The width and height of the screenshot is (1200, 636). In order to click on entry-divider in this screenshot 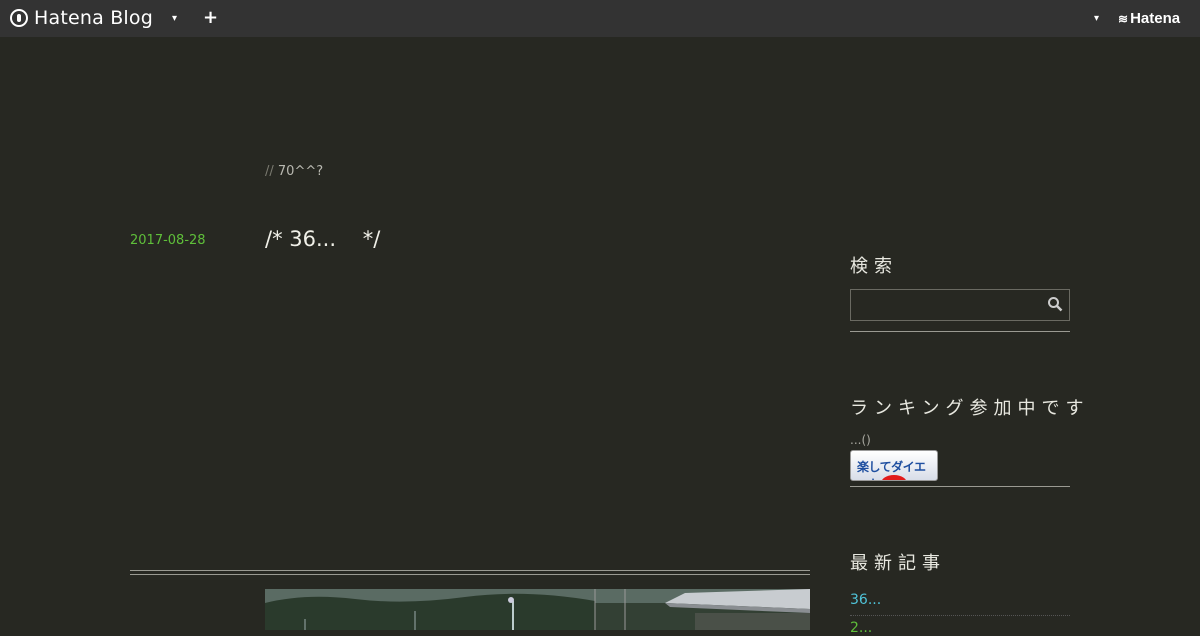, I will do `click(470, 572)`.